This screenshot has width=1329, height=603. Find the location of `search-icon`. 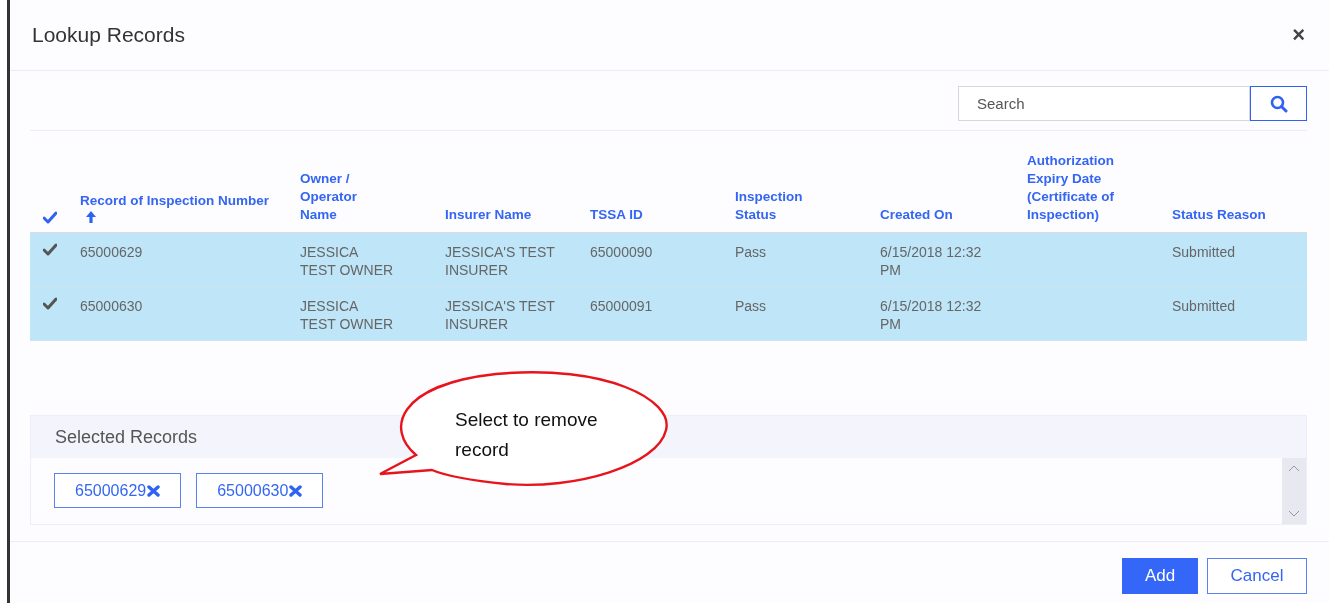

search-icon is located at coordinates (1278, 103).